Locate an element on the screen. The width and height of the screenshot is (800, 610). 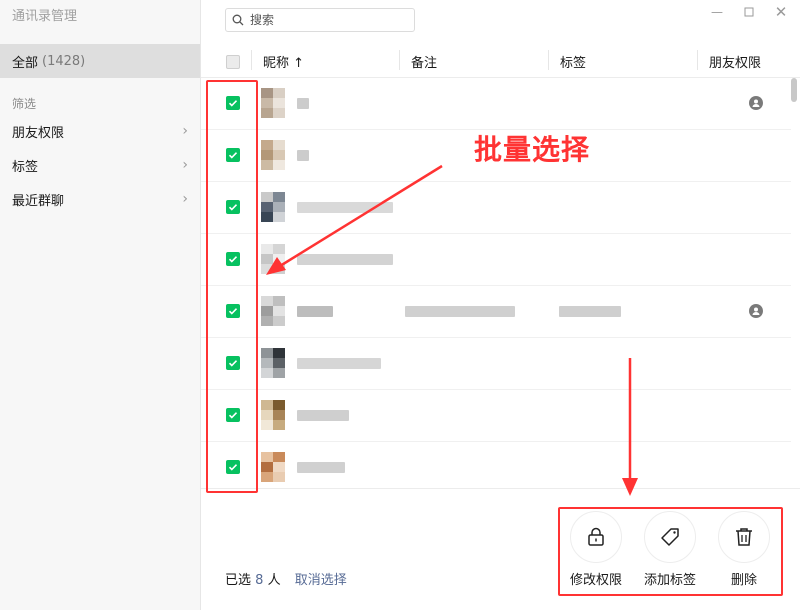
arrow-to-checkboxes is located at coordinates (361, 216).